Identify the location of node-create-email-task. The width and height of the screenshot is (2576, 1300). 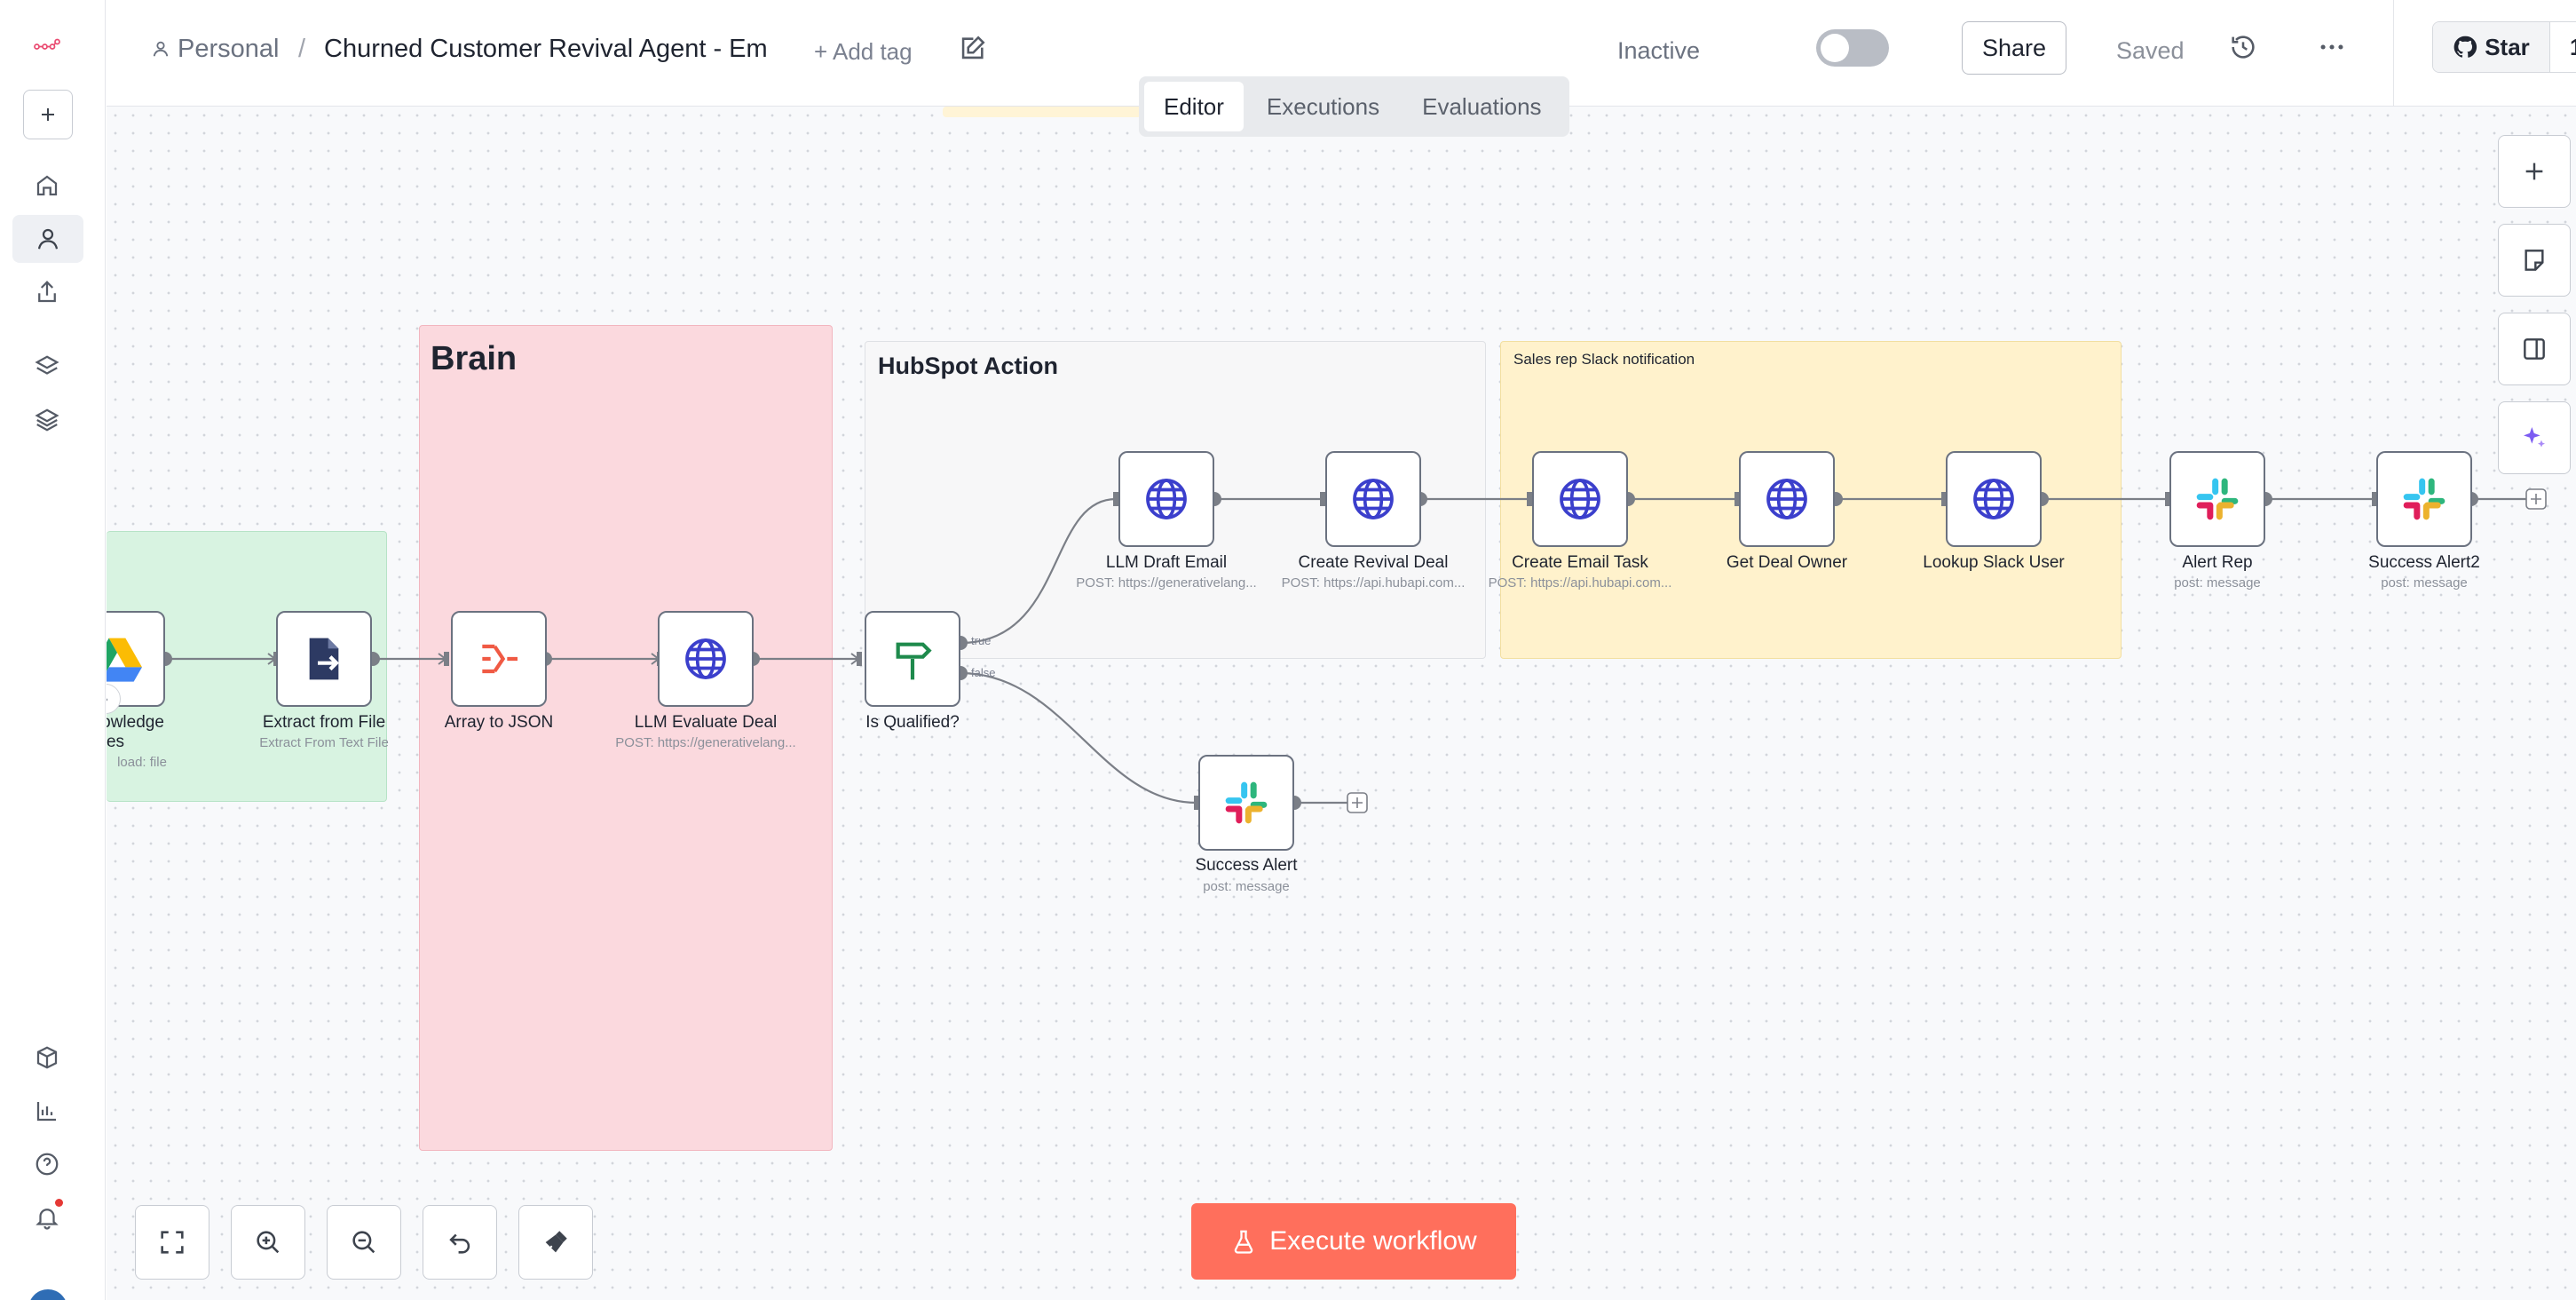
(1580, 499).